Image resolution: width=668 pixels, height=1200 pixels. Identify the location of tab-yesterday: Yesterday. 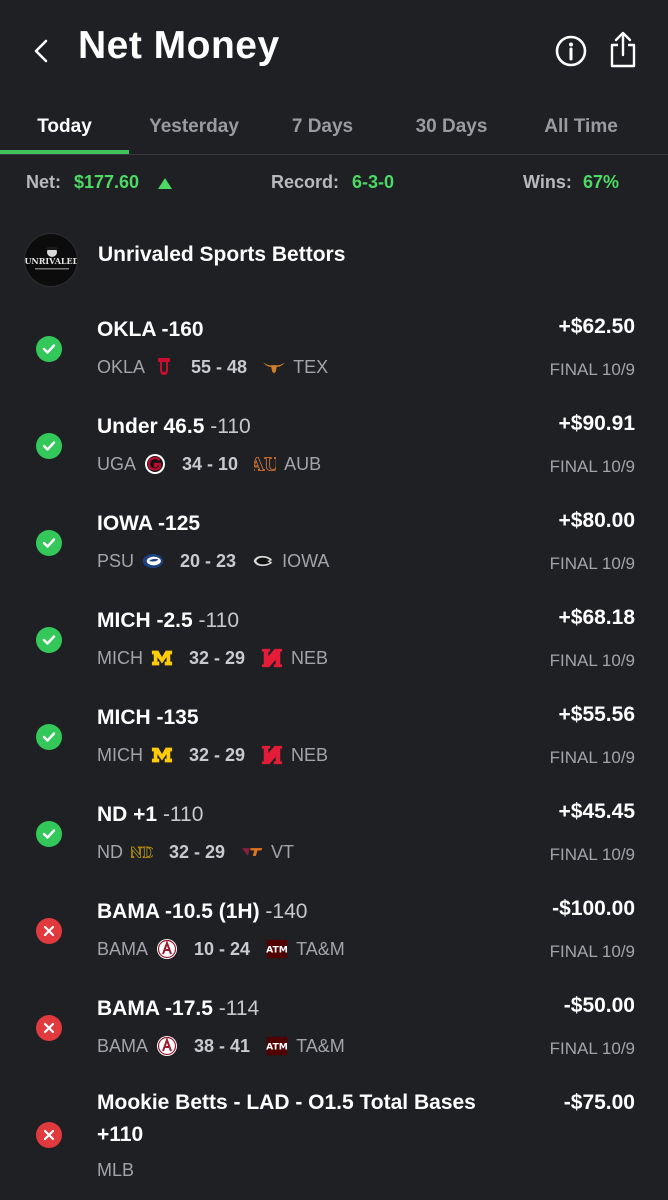
(194, 127).